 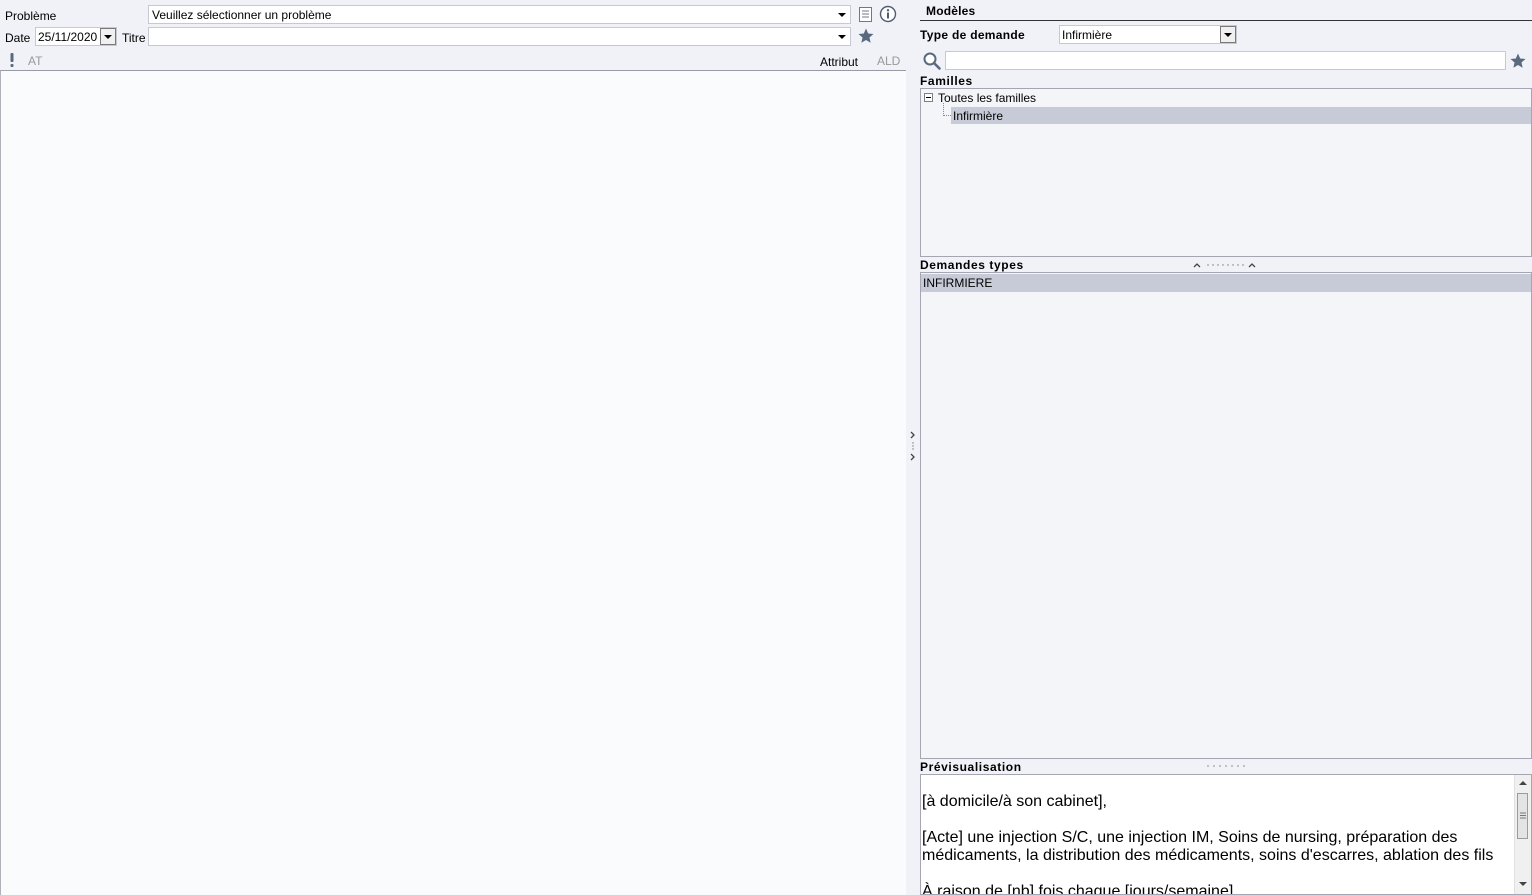 What do you see at coordinates (1087, 35) in the screenshot?
I see `type-demande-value: Infirmière` at bounding box center [1087, 35].